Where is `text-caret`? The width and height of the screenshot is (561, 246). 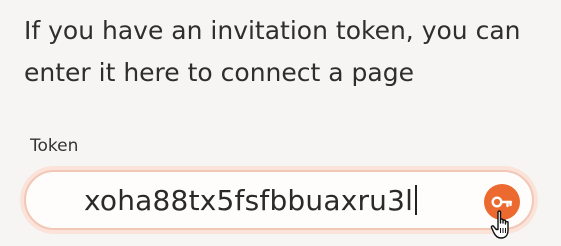
text-caret is located at coordinates (416, 200).